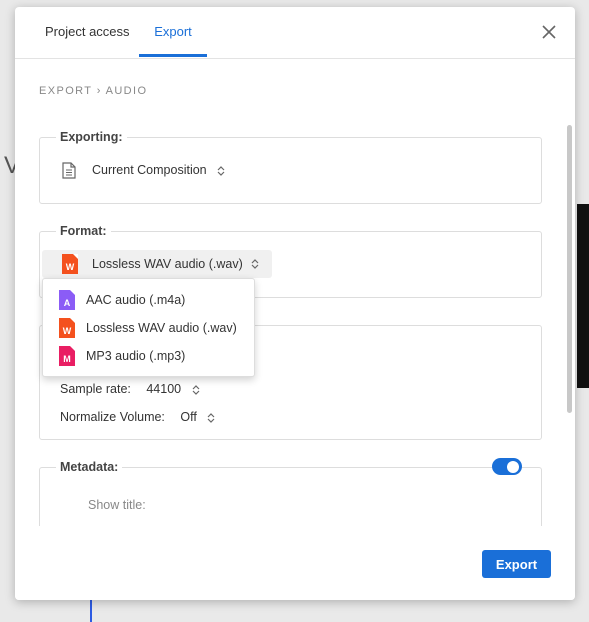 Image resolution: width=589 pixels, height=622 pixels. I want to click on format-select: W Lossless WAV audio (.wav), so click(157, 264).